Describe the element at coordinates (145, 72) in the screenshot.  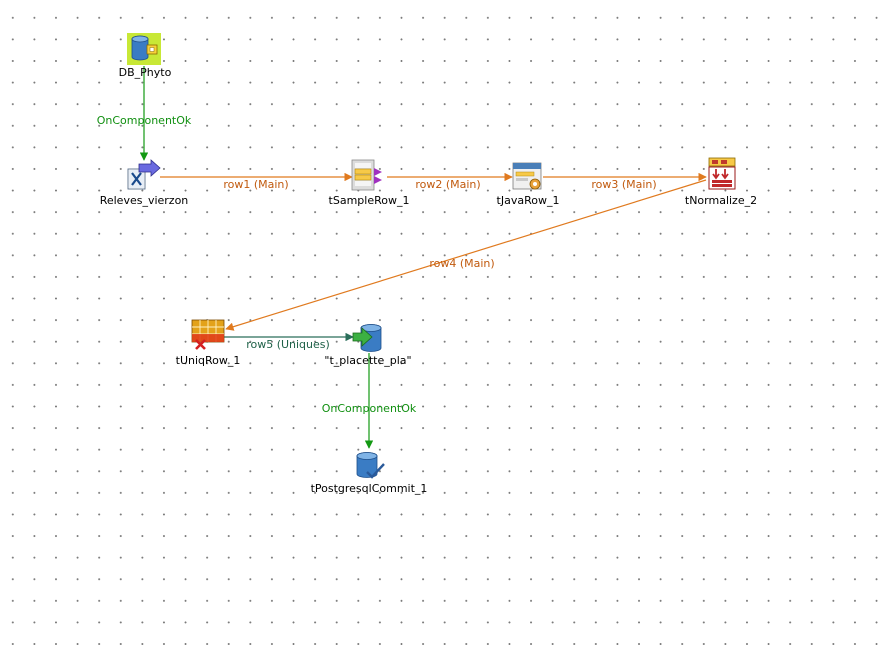
I see `component-label-db-phyto: DB_Phyto` at that location.